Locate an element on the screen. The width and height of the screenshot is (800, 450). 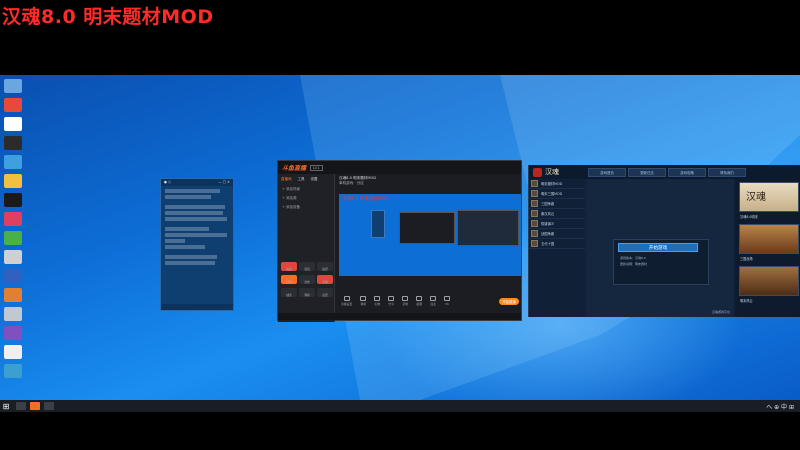
tool-button: 弹幕 is located at coordinates (307, 292).